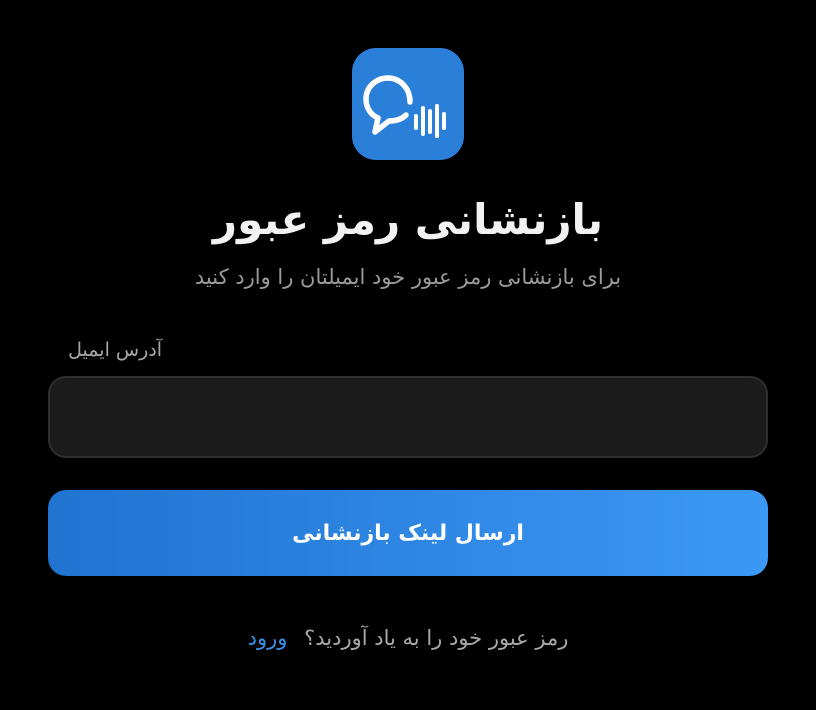  I want to click on login-link: ورود, so click(268, 638).